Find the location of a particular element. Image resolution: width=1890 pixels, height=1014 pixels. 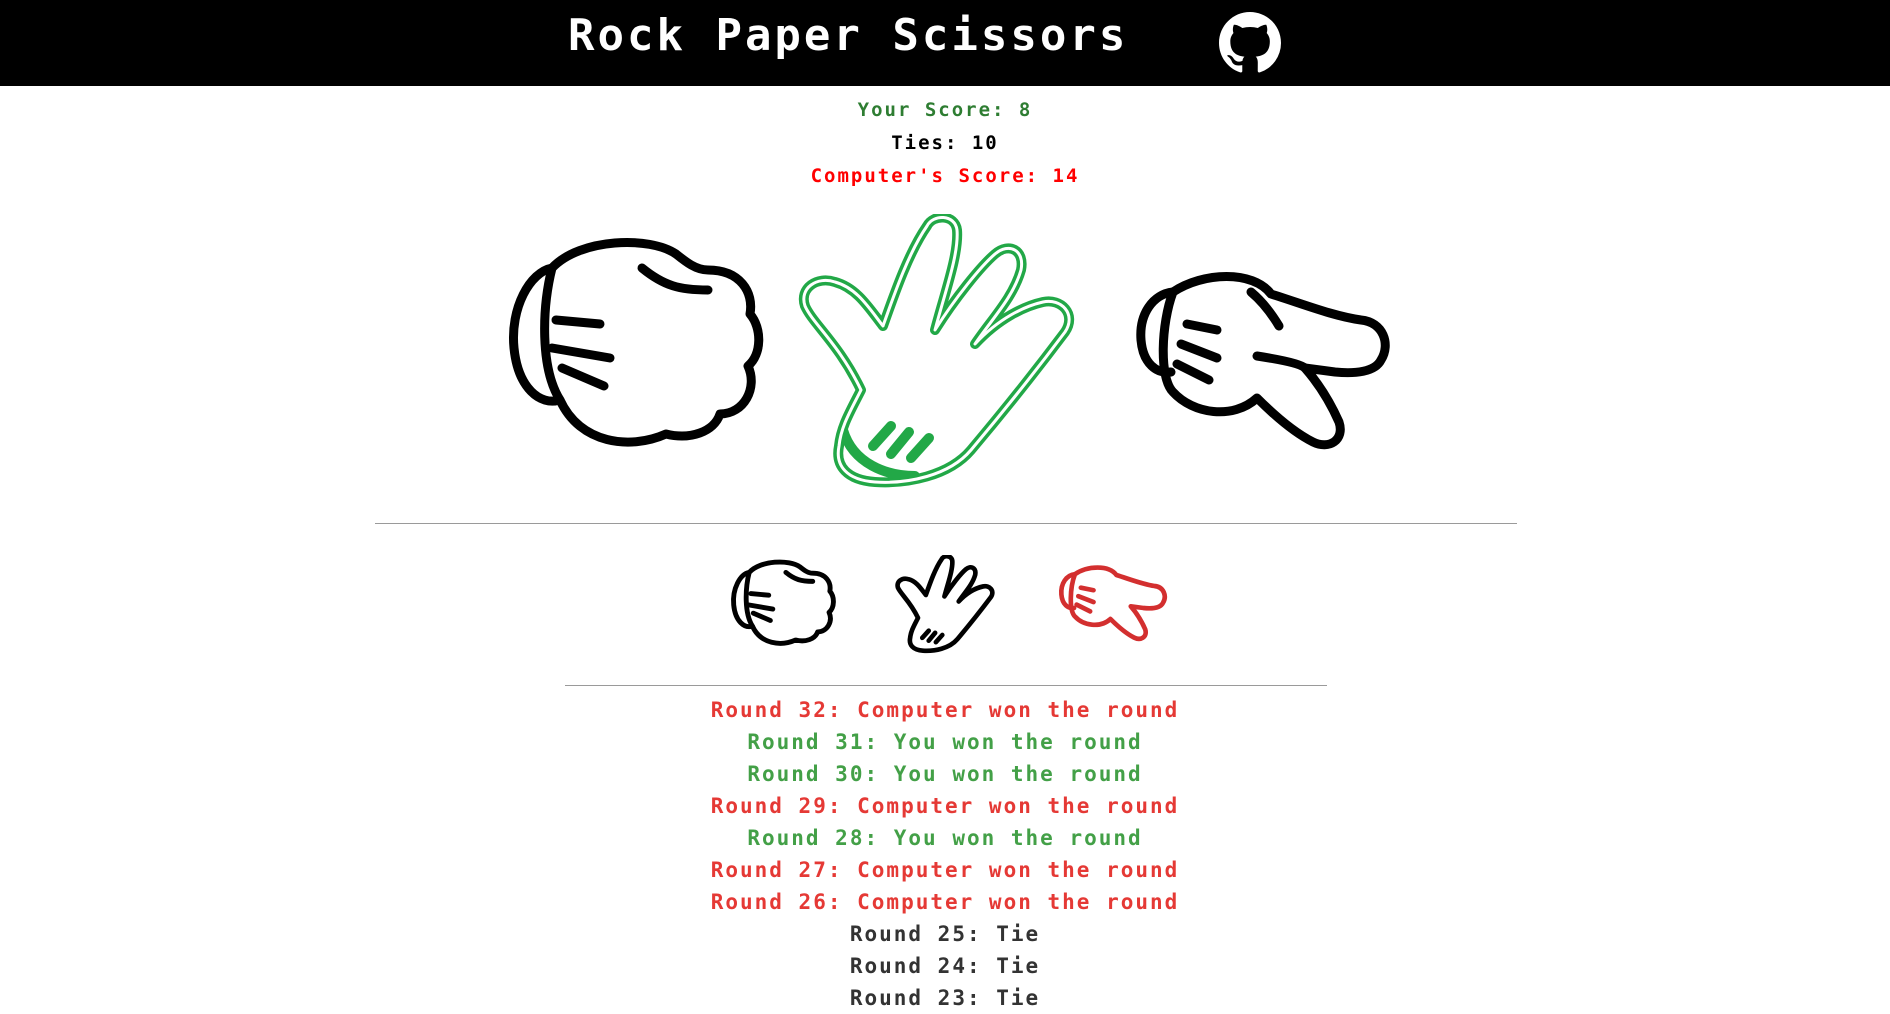

rock-choice-icon is located at coordinates (783, 602).